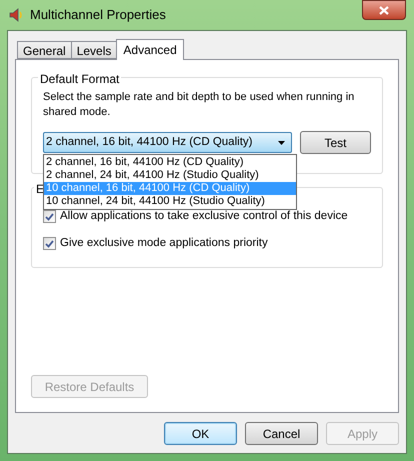  What do you see at coordinates (335, 142) in the screenshot?
I see `test-button: Test` at bounding box center [335, 142].